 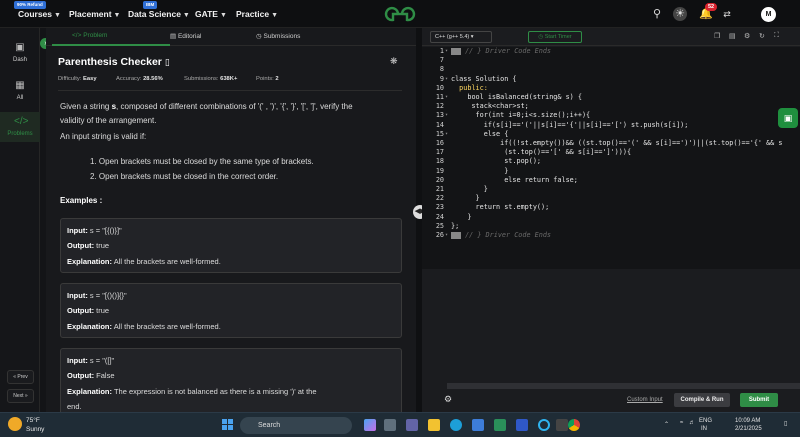 What do you see at coordinates (681, 423) in the screenshot?
I see `wifi-icon: ≈` at bounding box center [681, 423].